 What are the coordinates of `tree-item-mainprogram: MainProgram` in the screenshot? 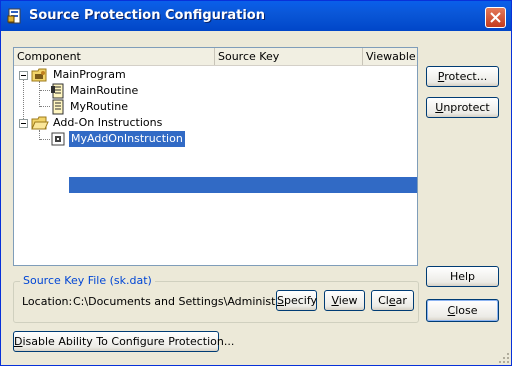 It's located at (215, 75).